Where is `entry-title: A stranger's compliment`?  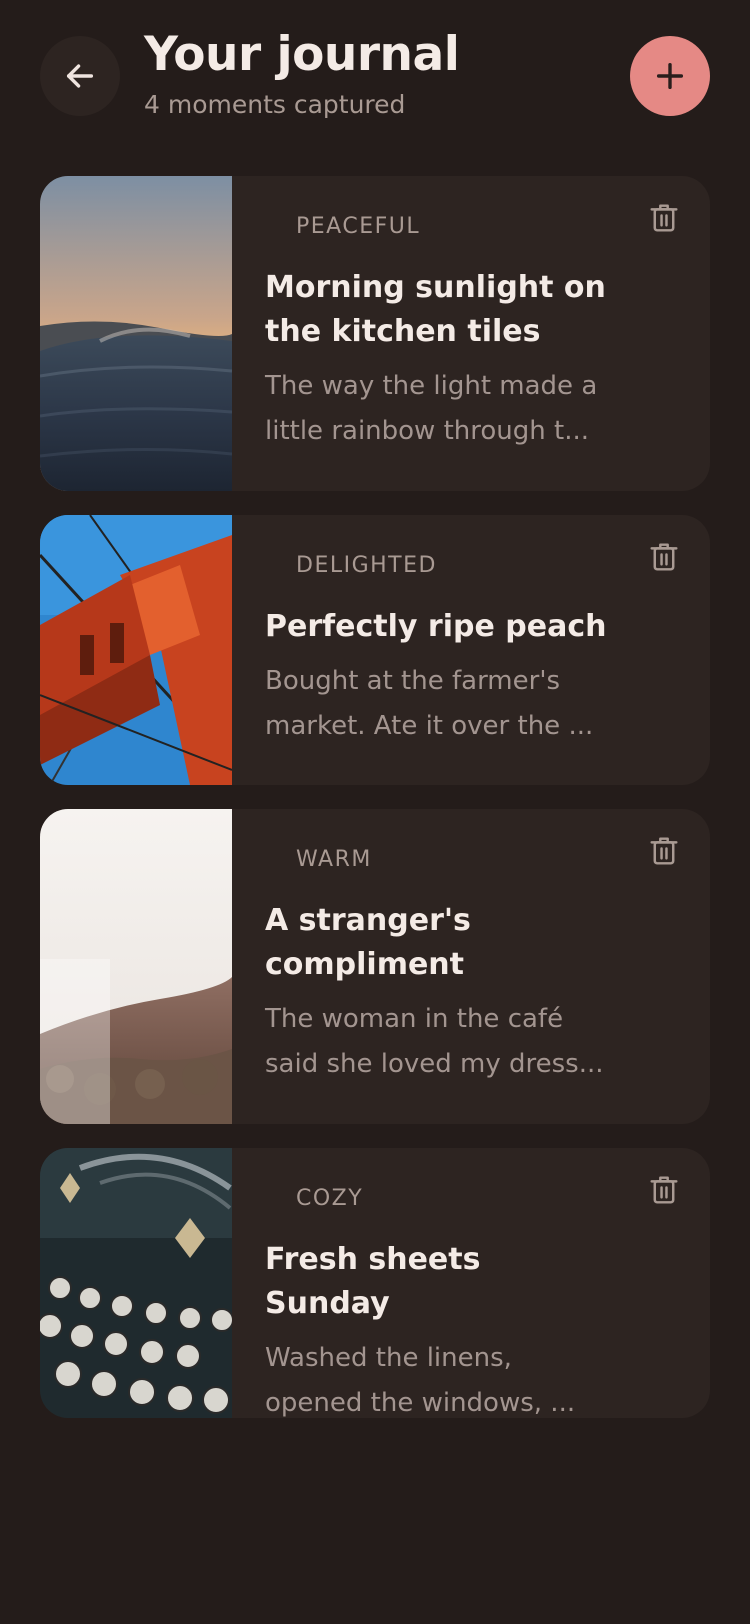
entry-title: A stranger's compliment is located at coordinates (368, 942).